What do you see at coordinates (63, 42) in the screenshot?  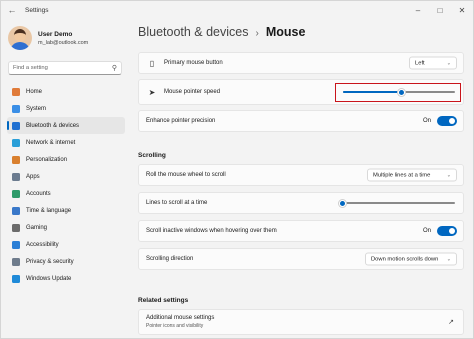 I see `user-email: m_lab@outlook.com` at bounding box center [63, 42].